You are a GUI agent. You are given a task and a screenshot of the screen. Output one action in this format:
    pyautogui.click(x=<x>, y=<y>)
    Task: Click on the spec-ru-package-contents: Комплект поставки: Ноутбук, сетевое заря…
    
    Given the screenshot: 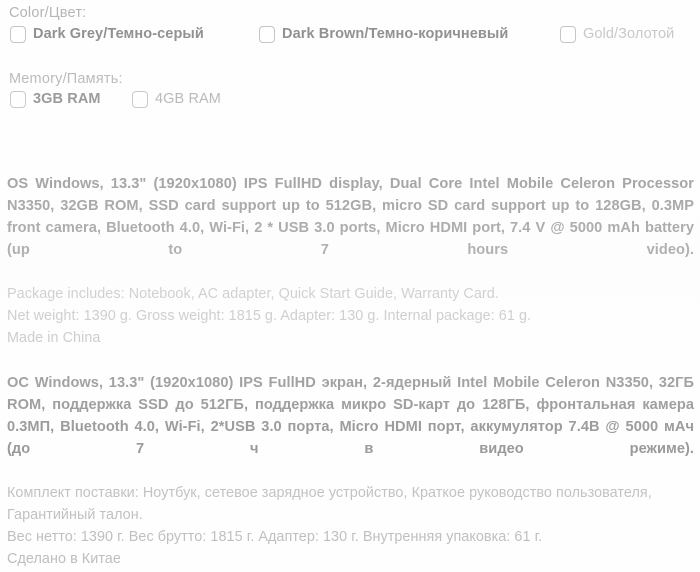 What is the action you would take?
    pyautogui.click(x=329, y=504)
    